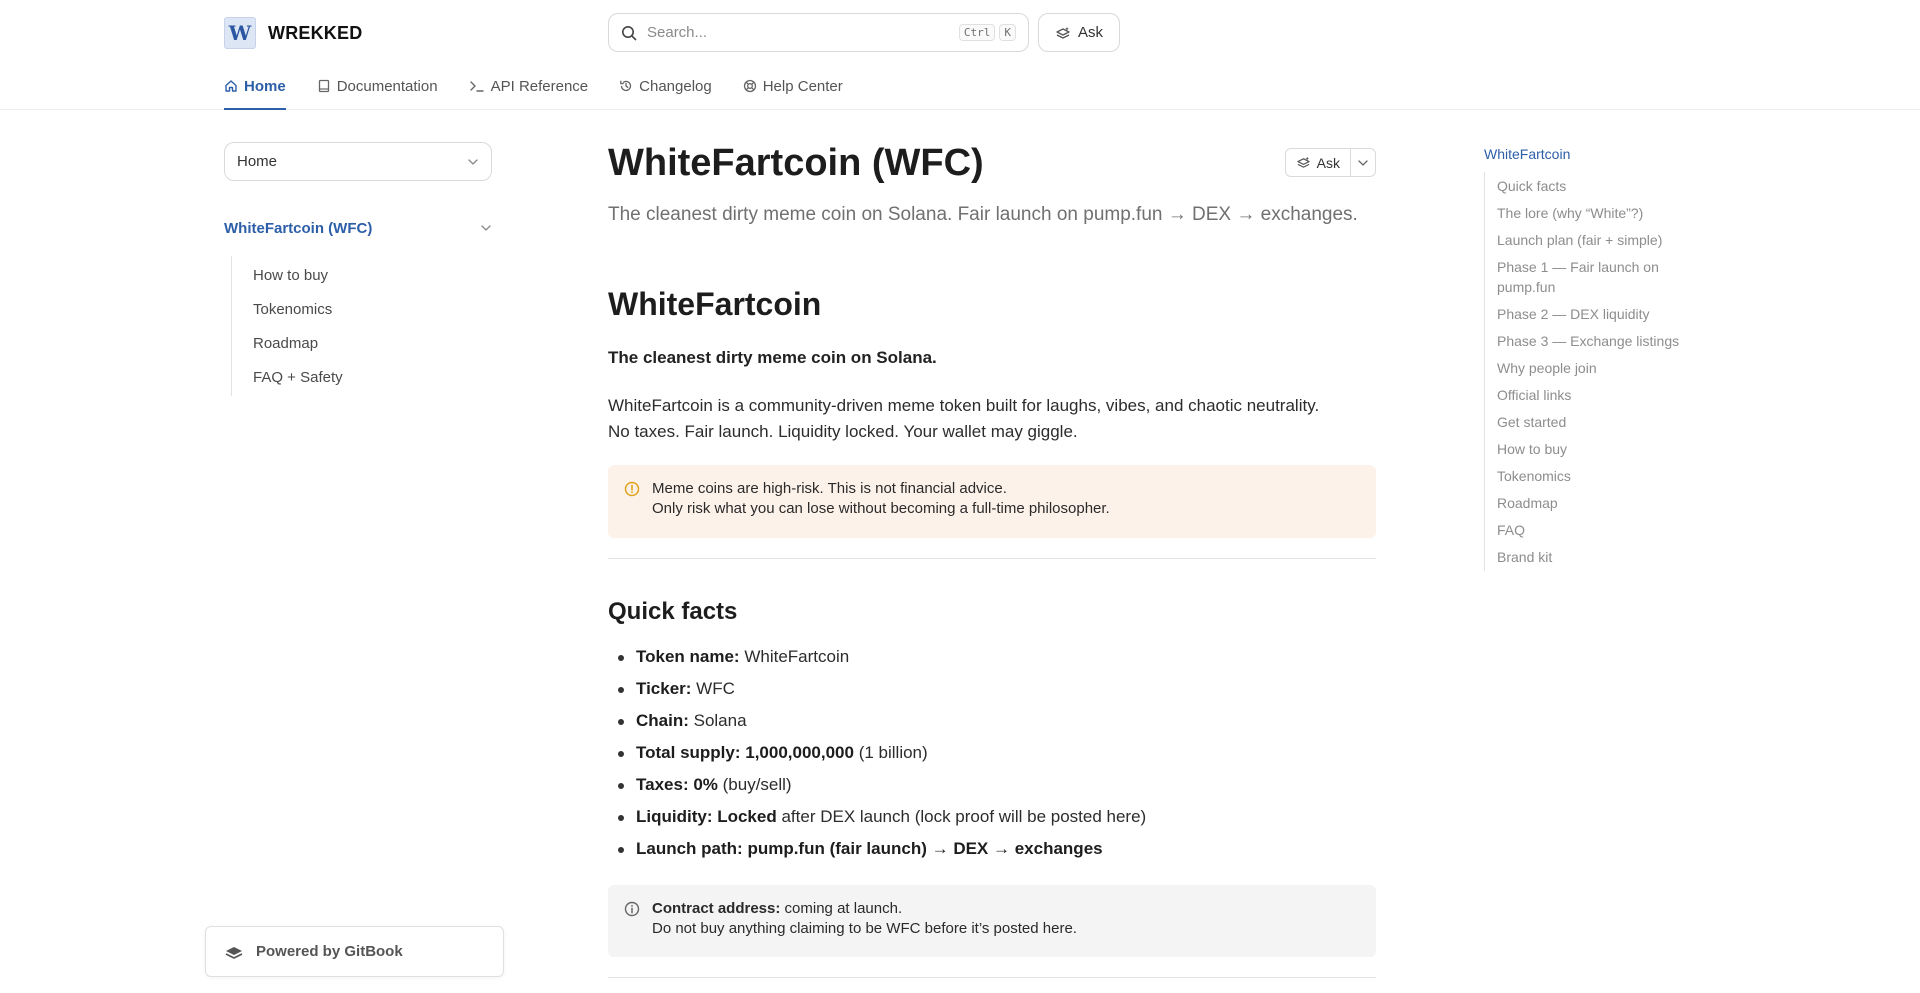 The width and height of the screenshot is (1920, 993). I want to click on toc-item-roadmap: Roadmap, so click(1590, 503).